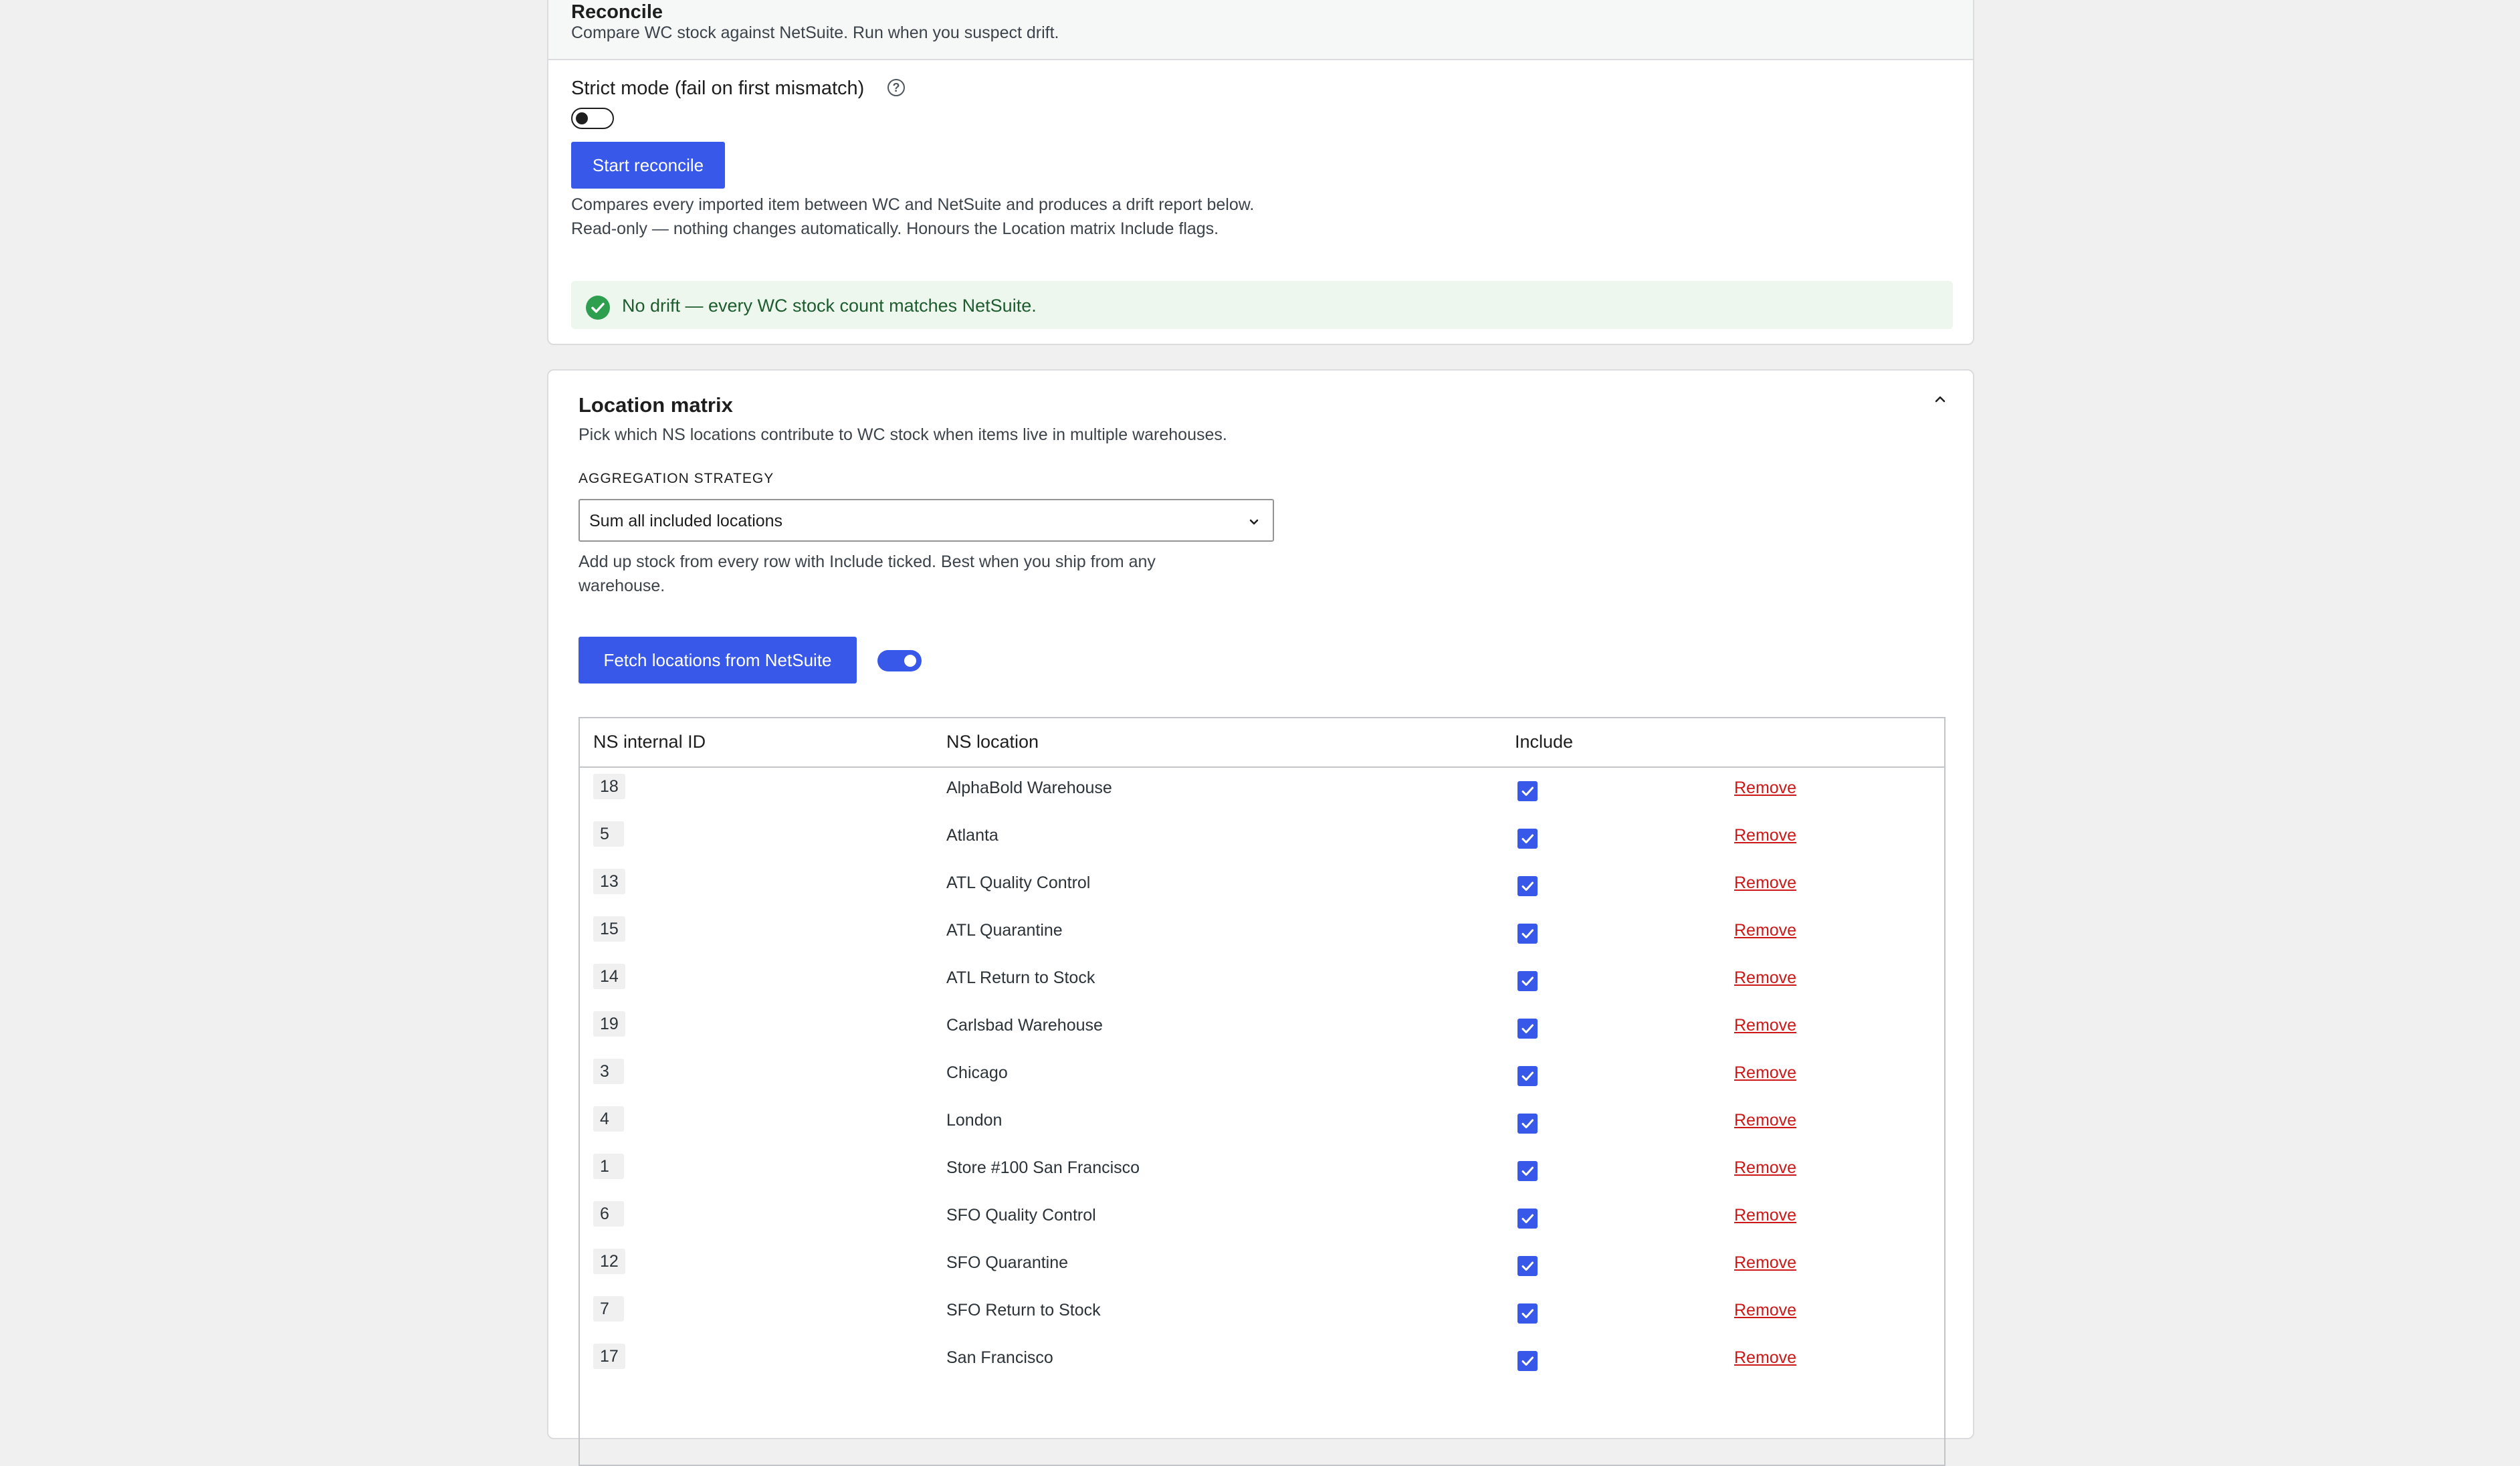 The image size is (2520, 1466). What do you see at coordinates (1940, 399) in the screenshot?
I see `chevron-up-icon` at bounding box center [1940, 399].